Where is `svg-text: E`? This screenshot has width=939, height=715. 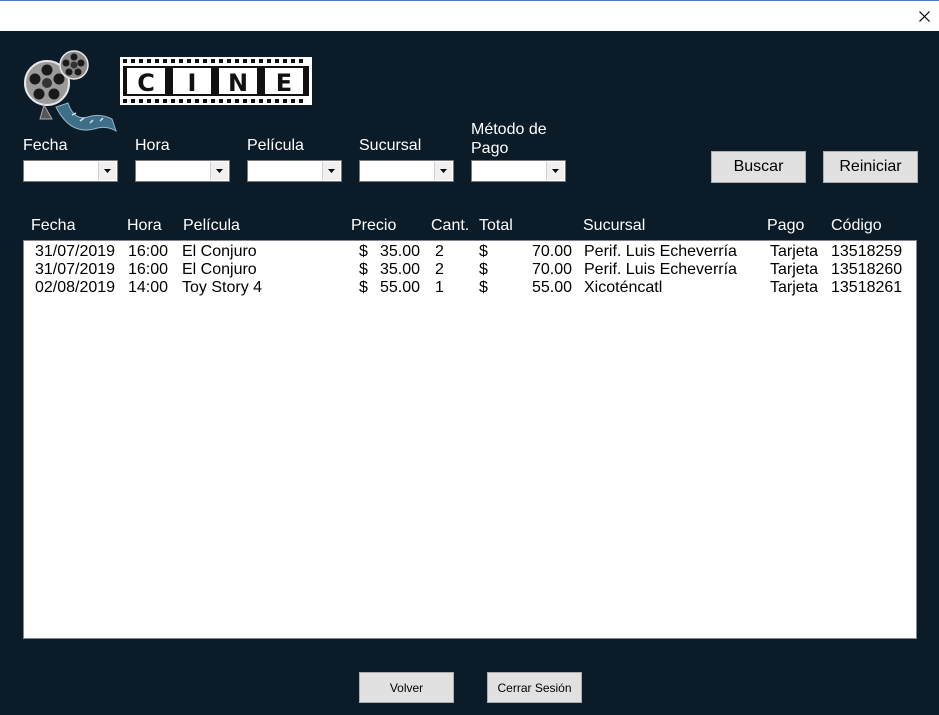
svg-text: E is located at coordinates (284, 83).